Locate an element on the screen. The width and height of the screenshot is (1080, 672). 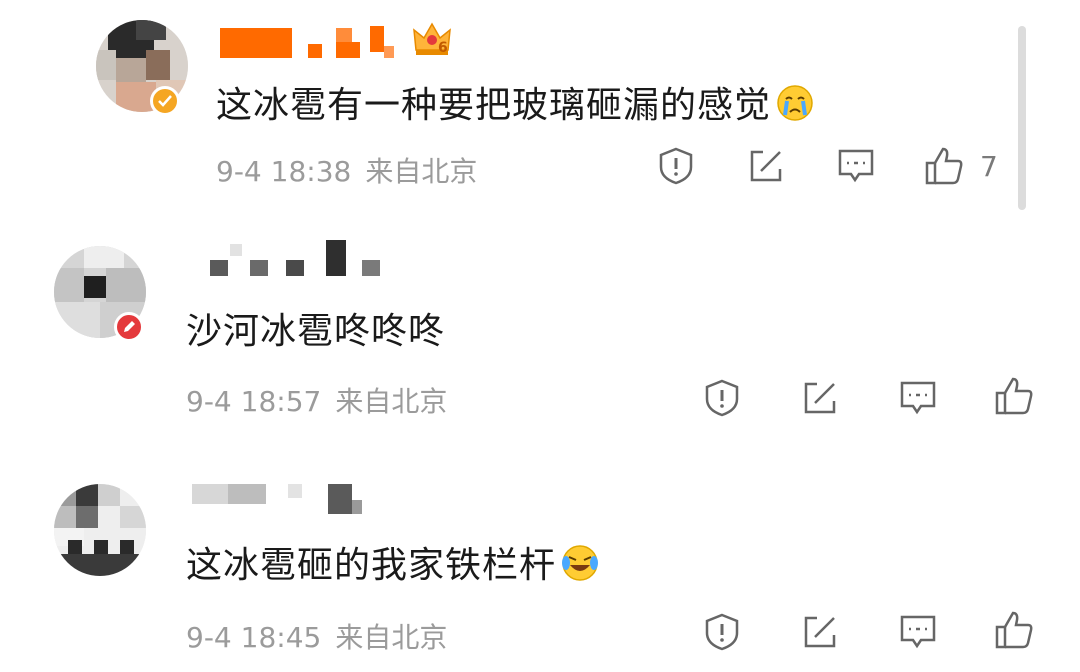
verified-badge-icon is located at coordinates (165, 101).